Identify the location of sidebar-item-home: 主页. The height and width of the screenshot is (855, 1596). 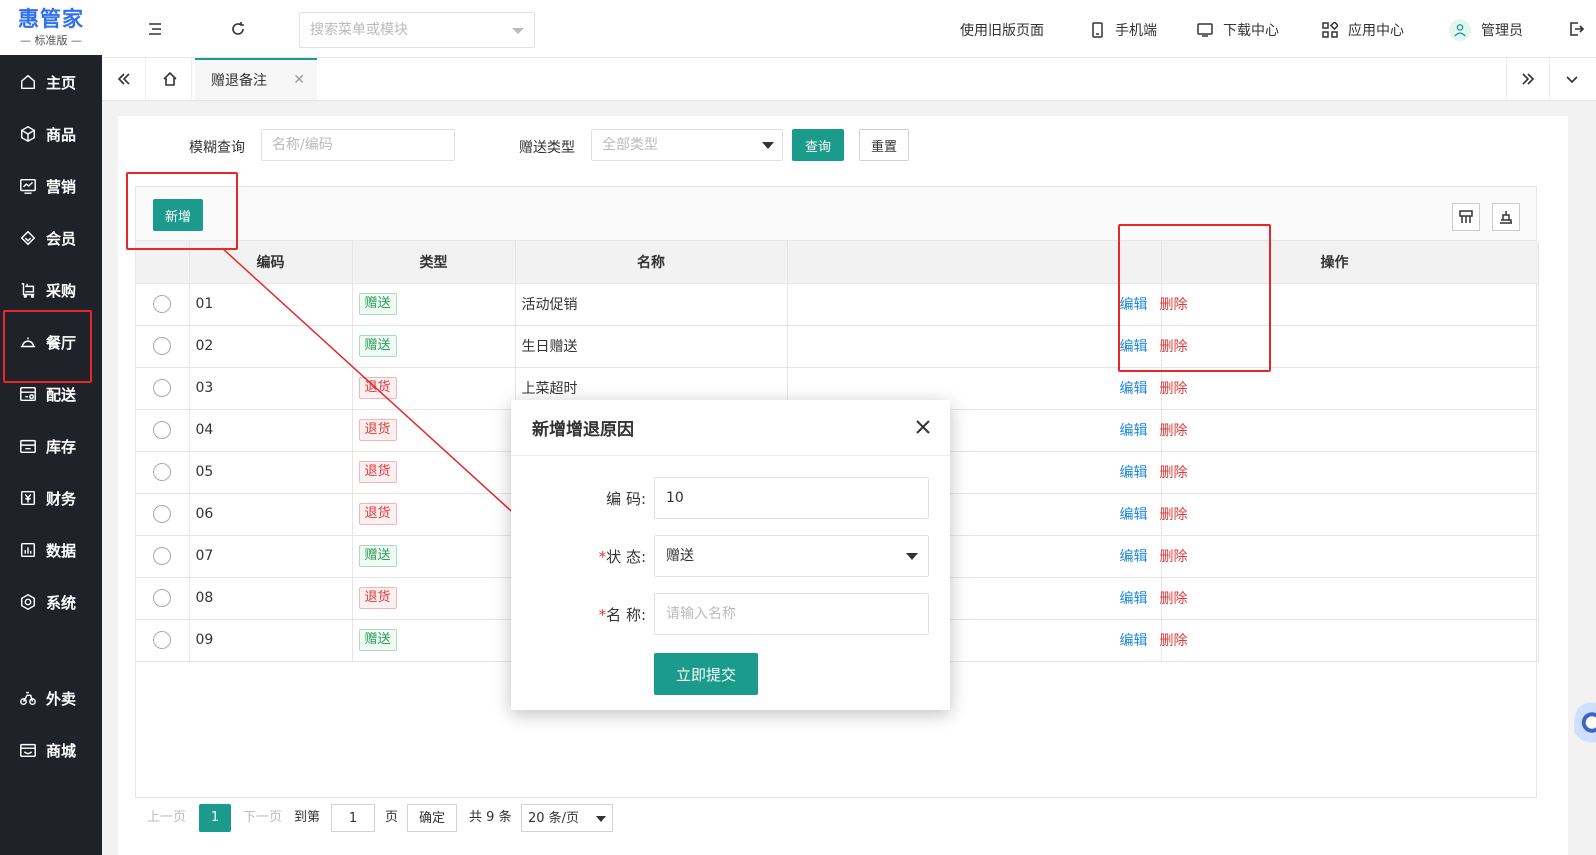
(51, 82).